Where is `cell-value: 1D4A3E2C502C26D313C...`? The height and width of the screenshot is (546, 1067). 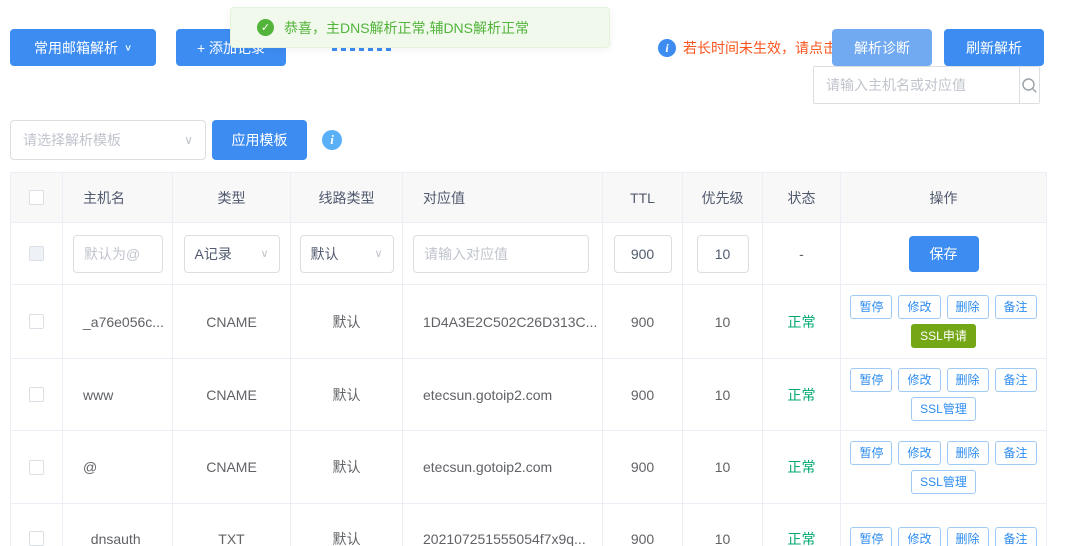 cell-value: 1D4A3E2C502C26D313C... is located at coordinates (503, 321).